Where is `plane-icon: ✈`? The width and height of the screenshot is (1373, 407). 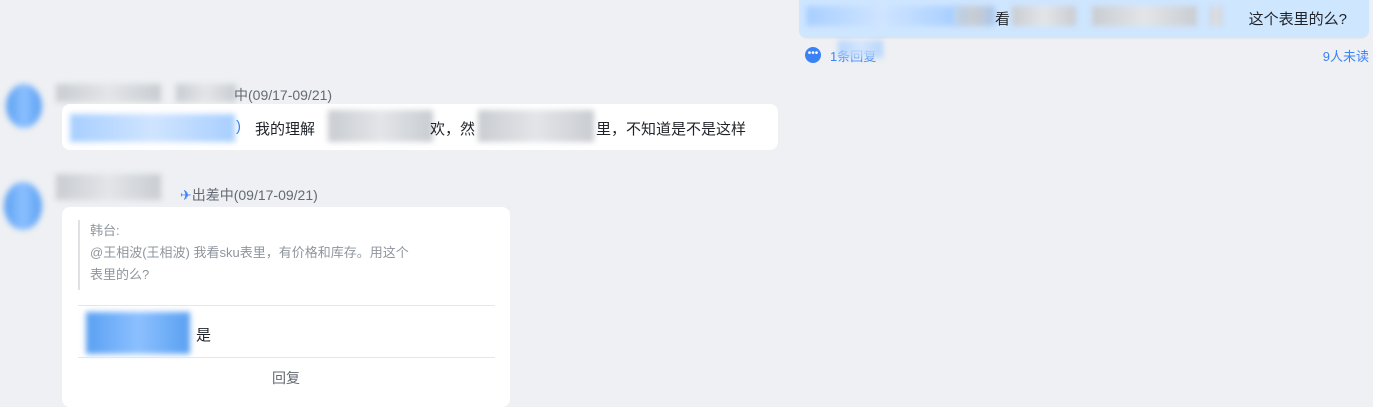
plane-icon: ✈ is located at coordinates (186, 195).